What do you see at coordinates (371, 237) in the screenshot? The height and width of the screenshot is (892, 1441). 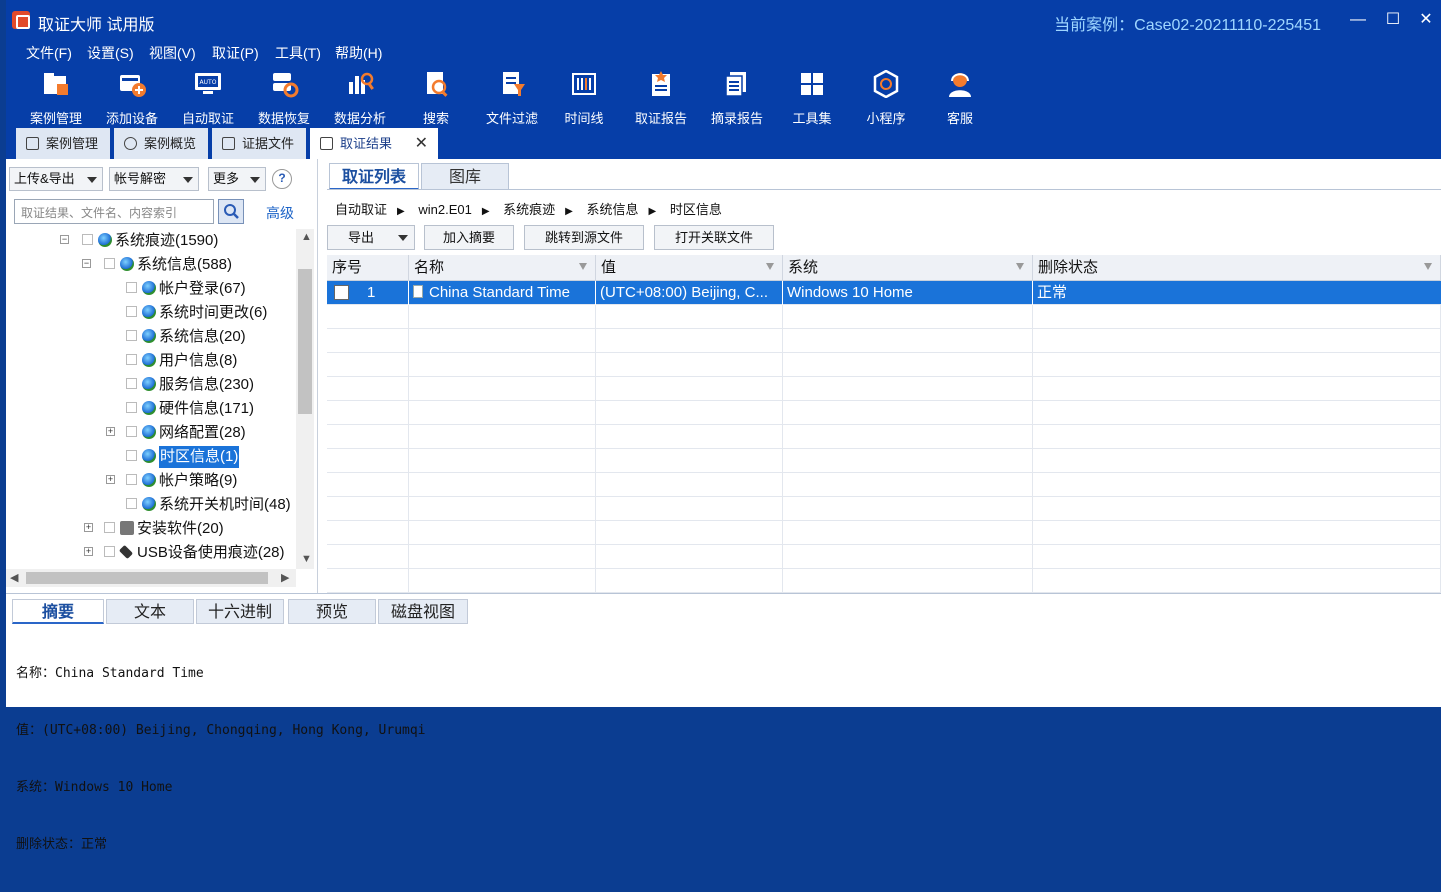 I see `export-dropdown: 导出` at bounding box center [371, 237].